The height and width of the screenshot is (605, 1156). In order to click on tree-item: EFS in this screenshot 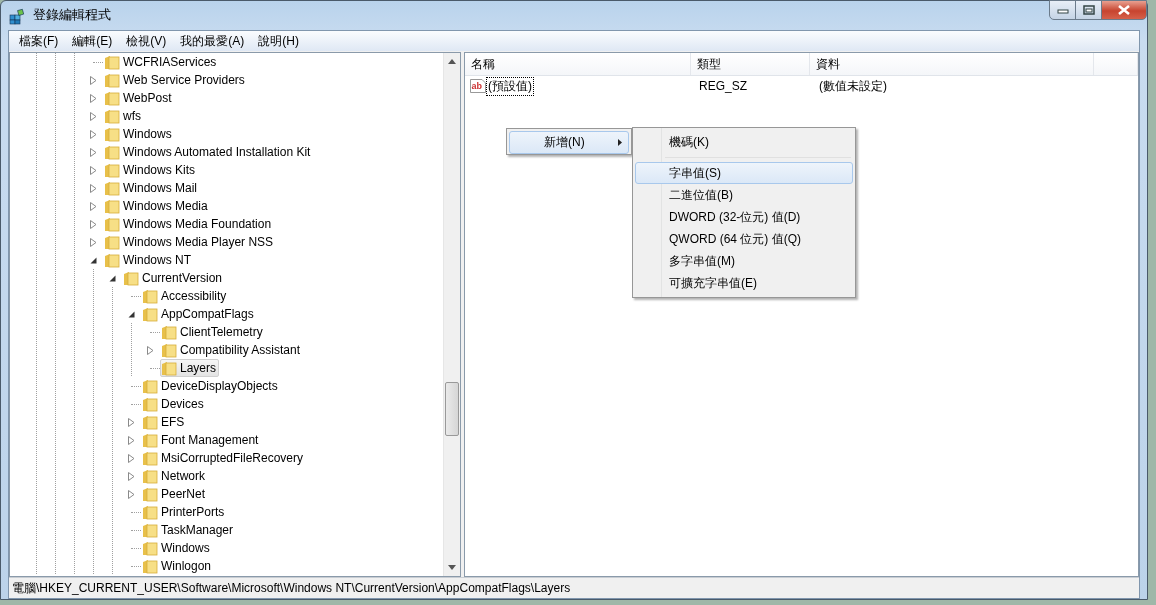, I will do `click(164, 422)`.